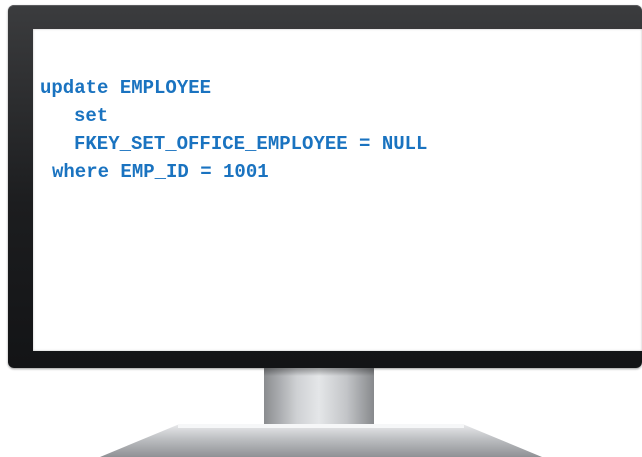 The height and width of the screenshot is (457, 642). I want to click on sql-line-update: update EMPLOYEE, so click(126, 88).